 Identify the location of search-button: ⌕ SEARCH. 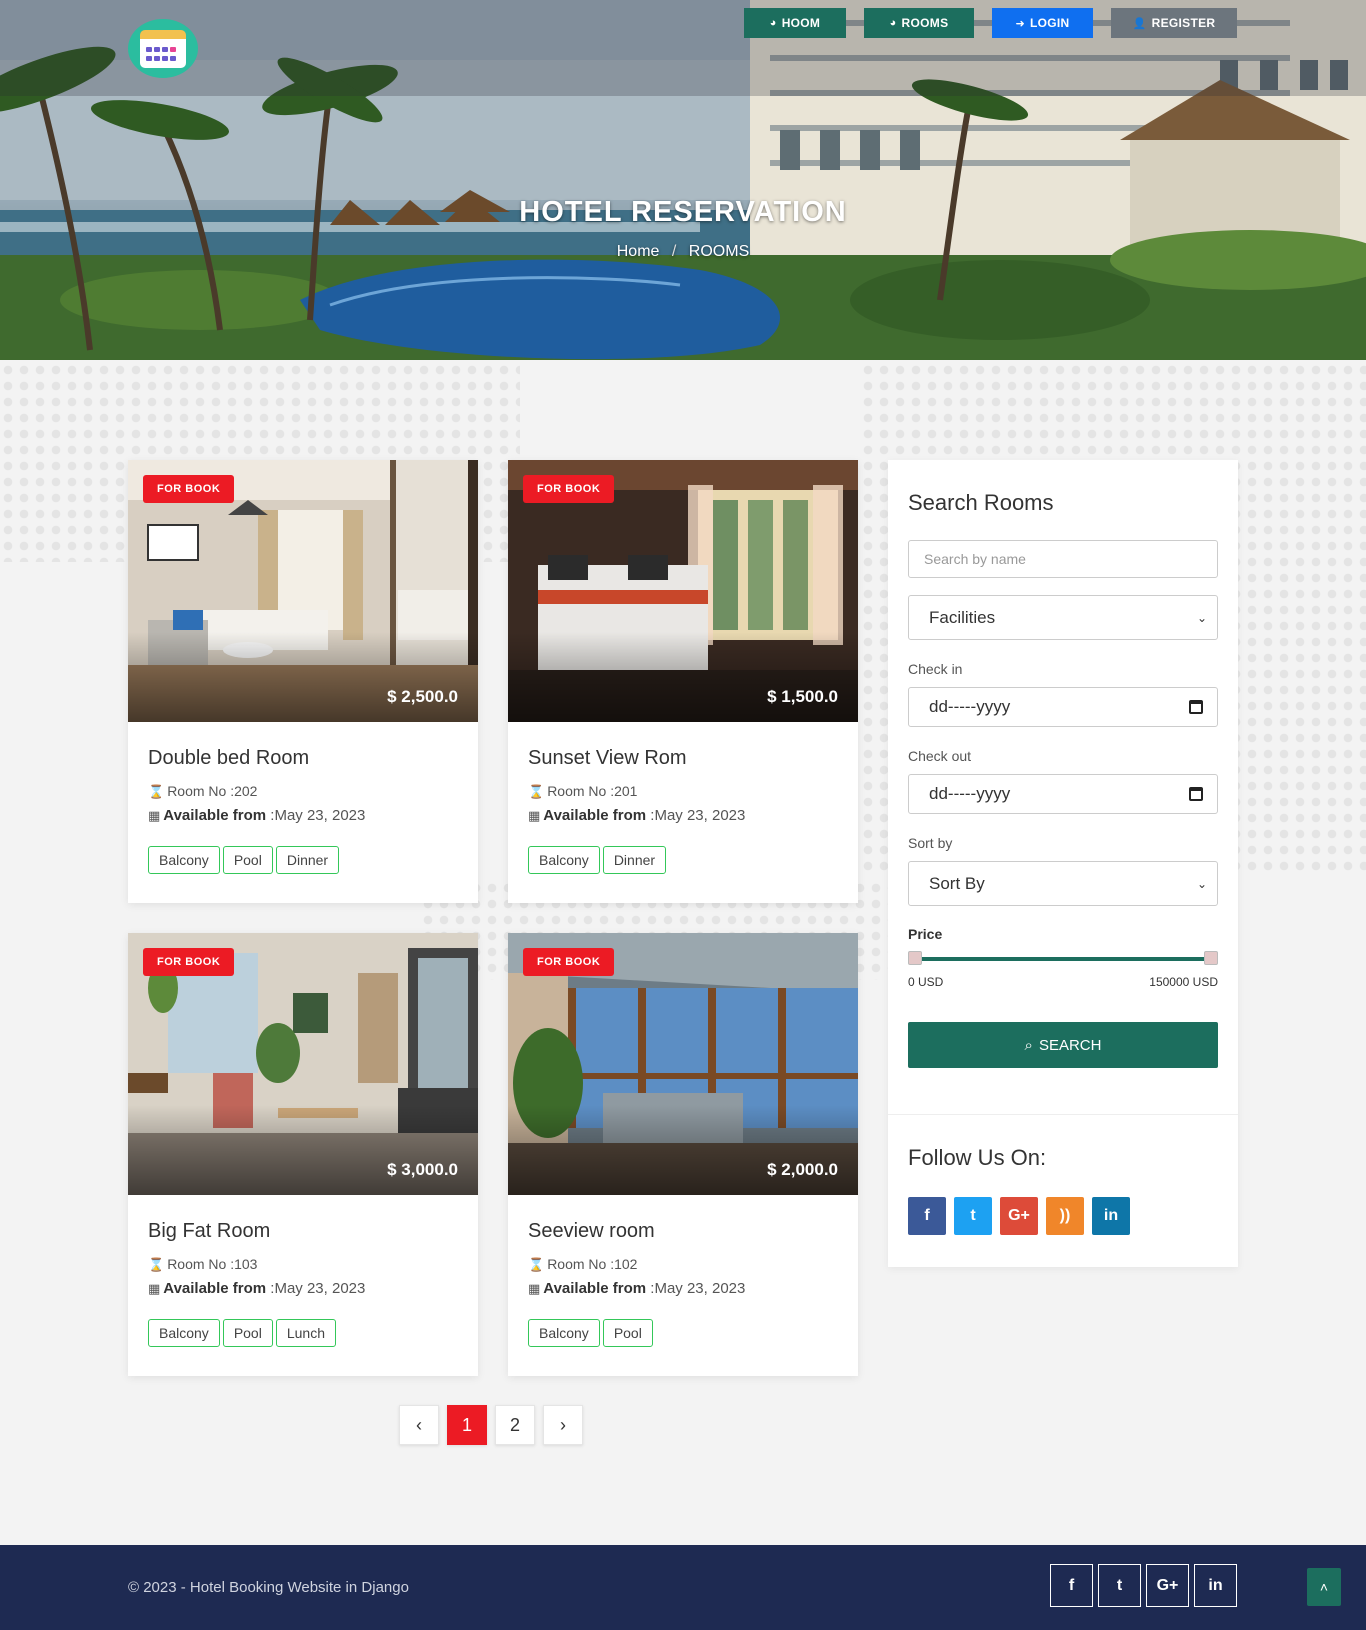
(1063, 1045).